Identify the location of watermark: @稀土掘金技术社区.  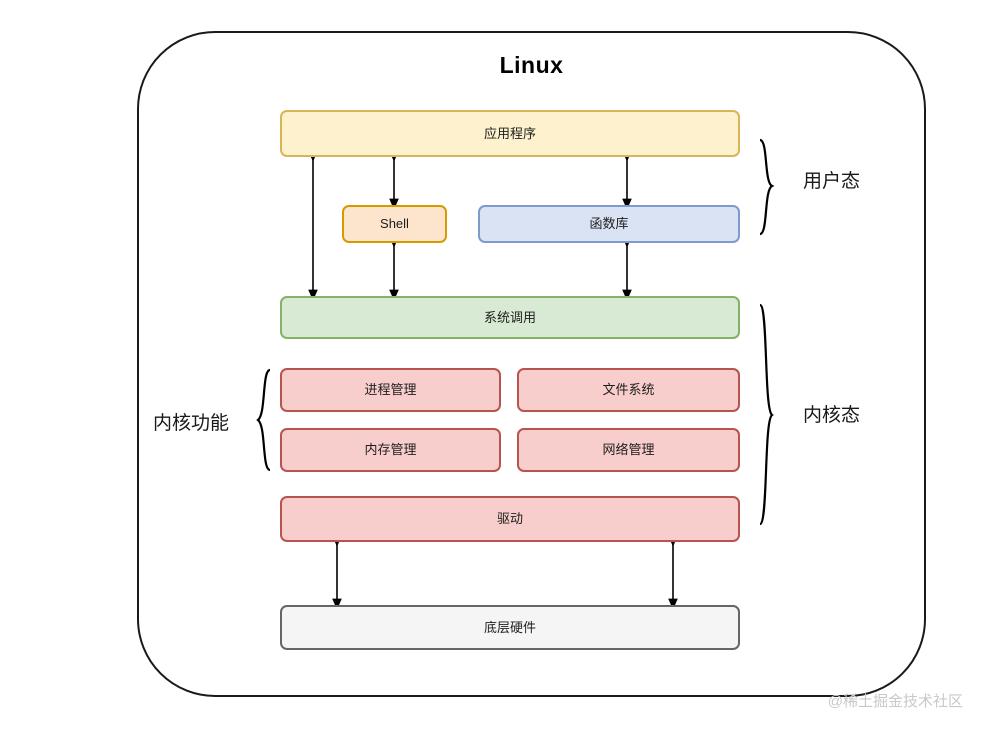
(895, 701).